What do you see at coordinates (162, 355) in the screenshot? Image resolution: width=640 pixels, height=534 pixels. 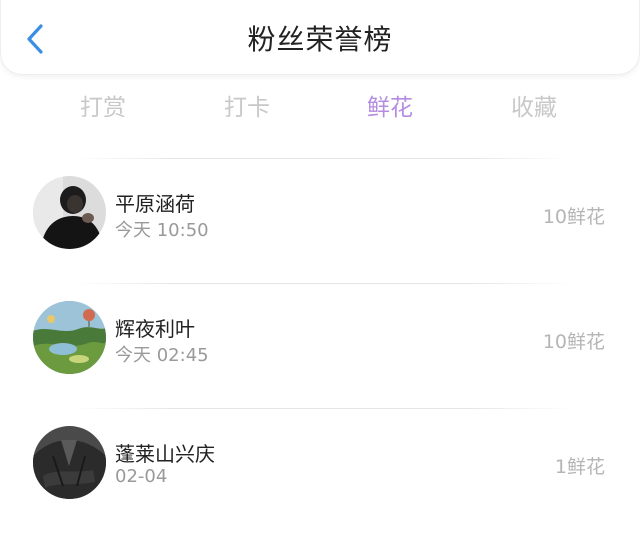 I see `fan-time: 今天 02:45` at bounding box center [162, 355].